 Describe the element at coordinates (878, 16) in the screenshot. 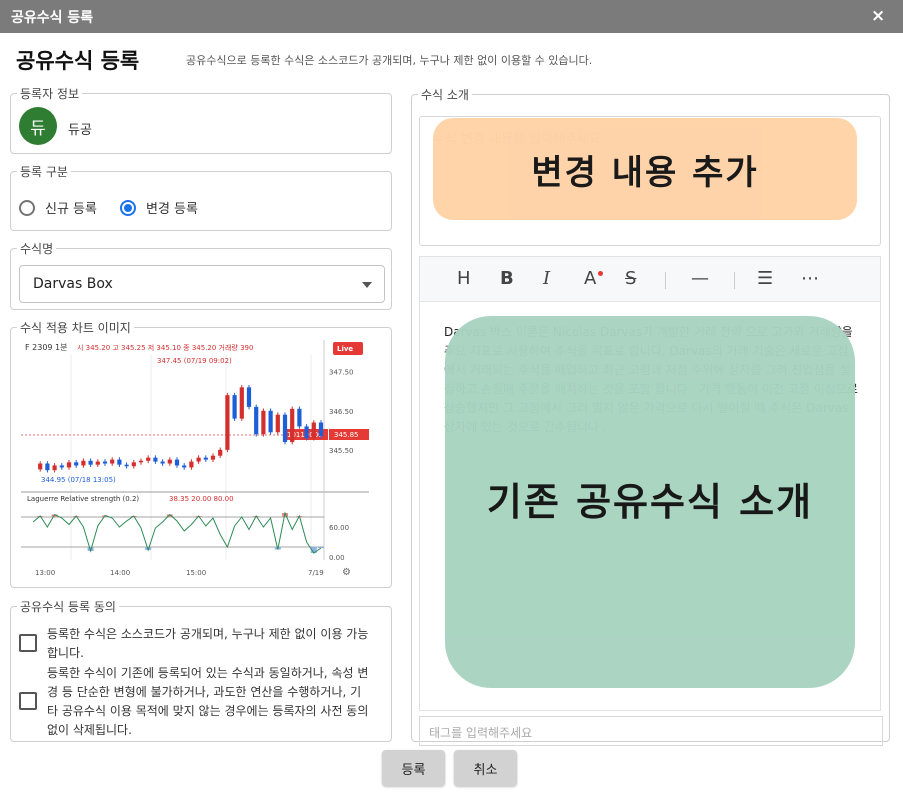

I see `close-icon: ×` at that location.